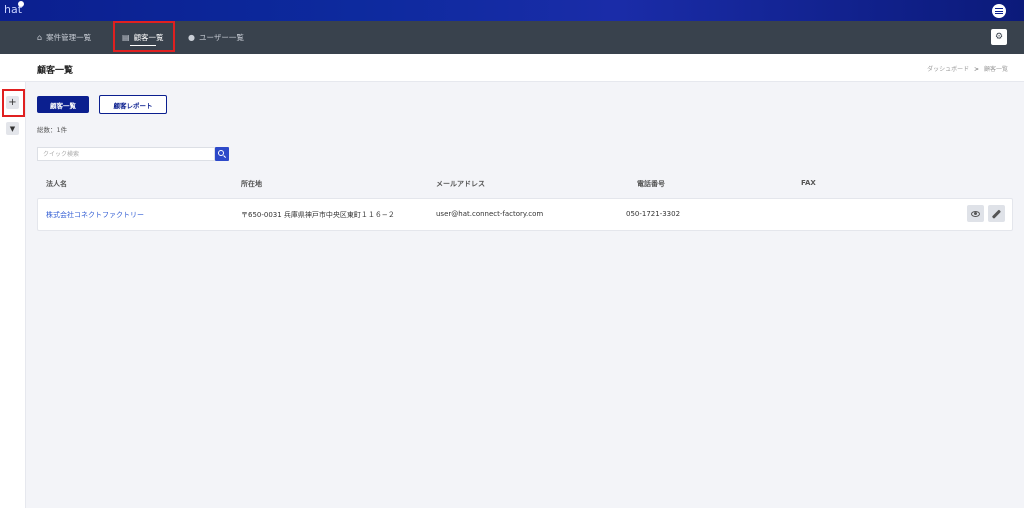  Describe the element at coordinates (490, 214) in the screenshot. I see `email-cell: user@hat.connect-factory.com` at that location.